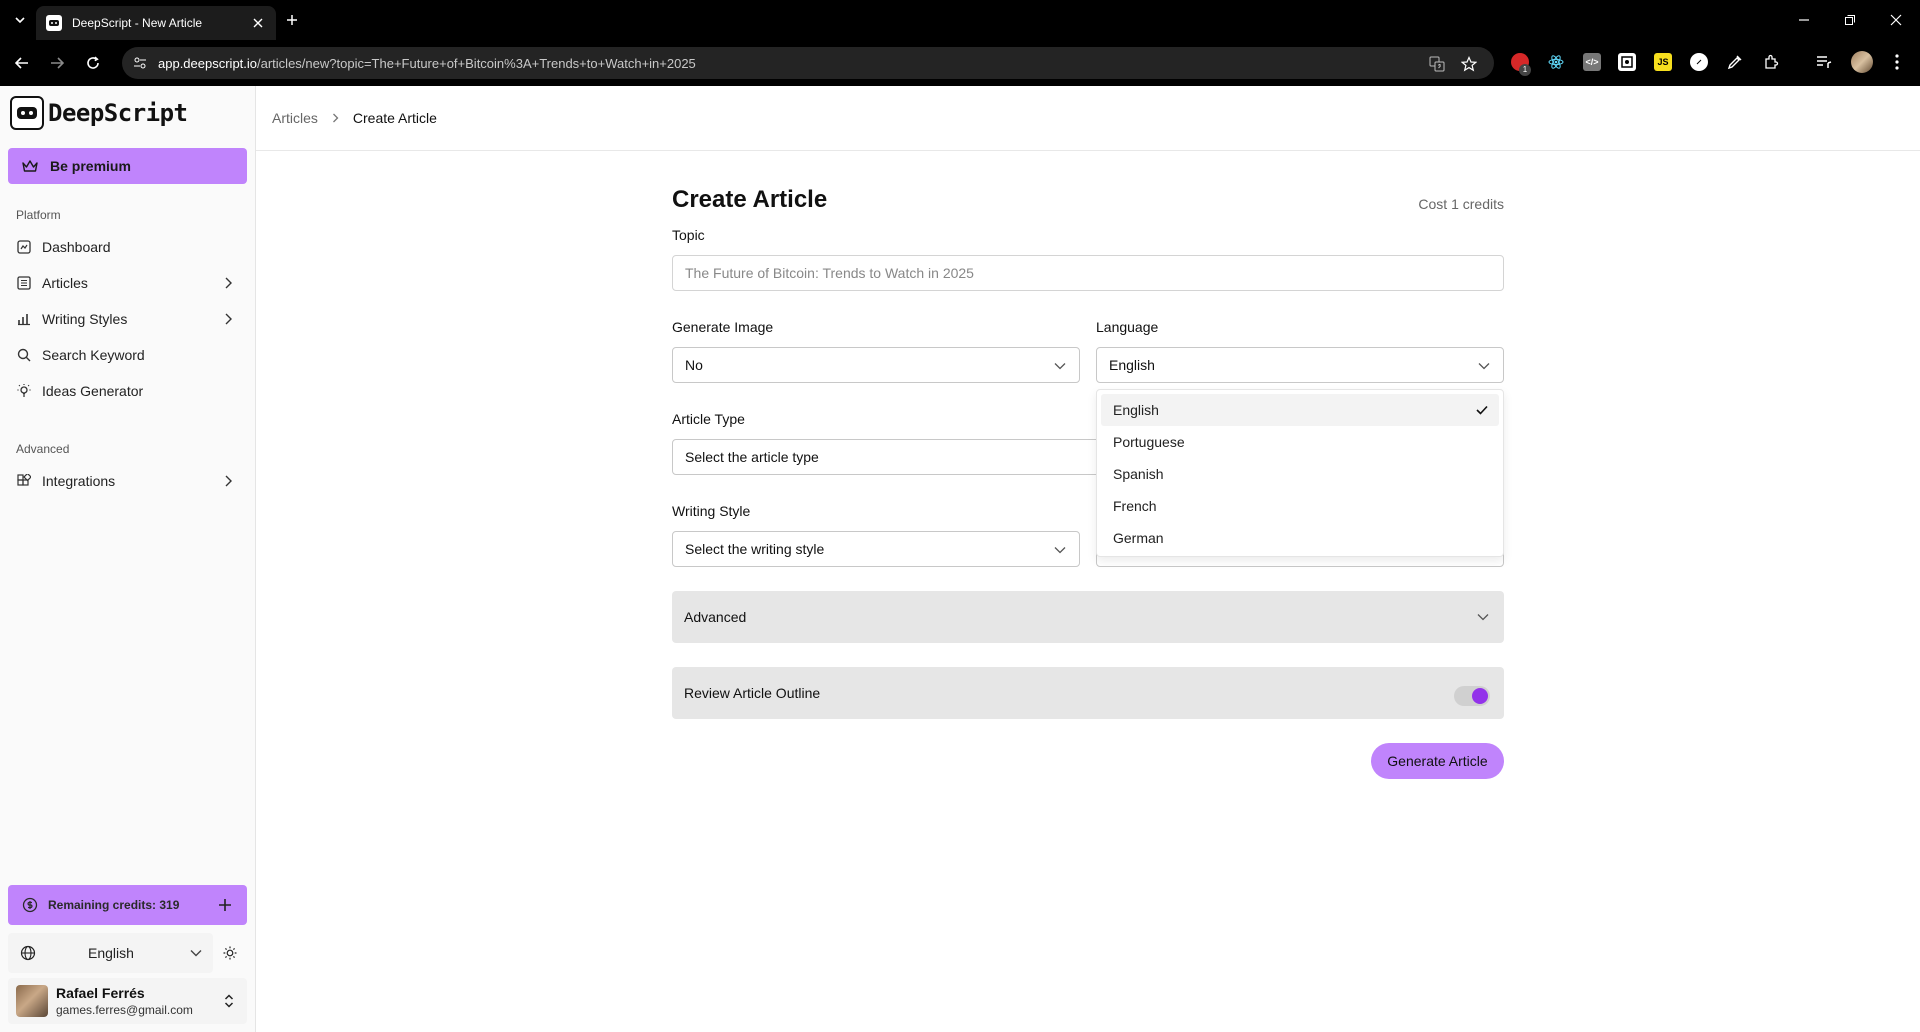 The image size is (1920, 1032). Describe the element at coordinates (20, 20) in the screenshot. I see `tab-search-chevron-icon` at that location.